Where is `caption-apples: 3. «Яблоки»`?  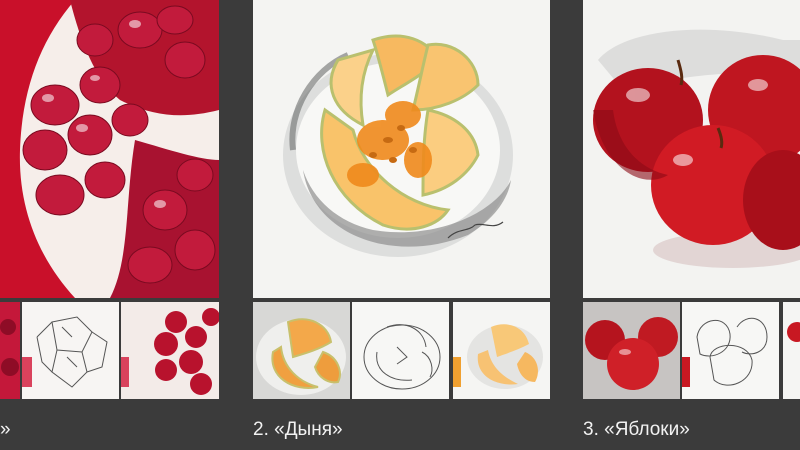
caption-apples: 3. «Яблоки» is located at coordinates (636, 429).